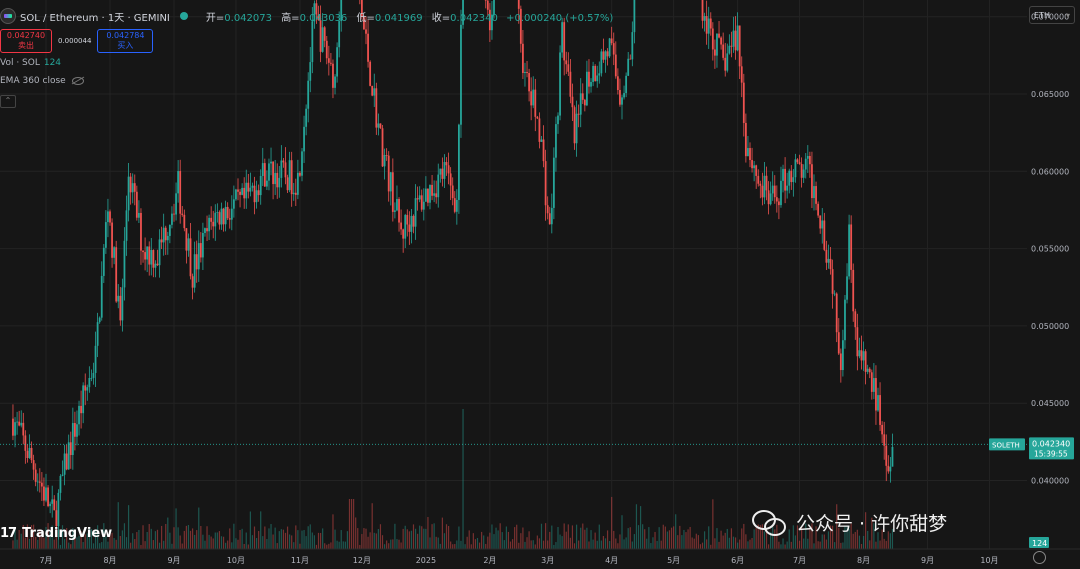 The image size is (1080, 569). What do you see at coordinates (540, 558) in the screenshot?
I see `time-axis: 7月 8月 9月 10月 11月 12月 2025 2月 3月 4月 5月 6月 7月 8月 9月 10月` at bounding box center [540, 558].